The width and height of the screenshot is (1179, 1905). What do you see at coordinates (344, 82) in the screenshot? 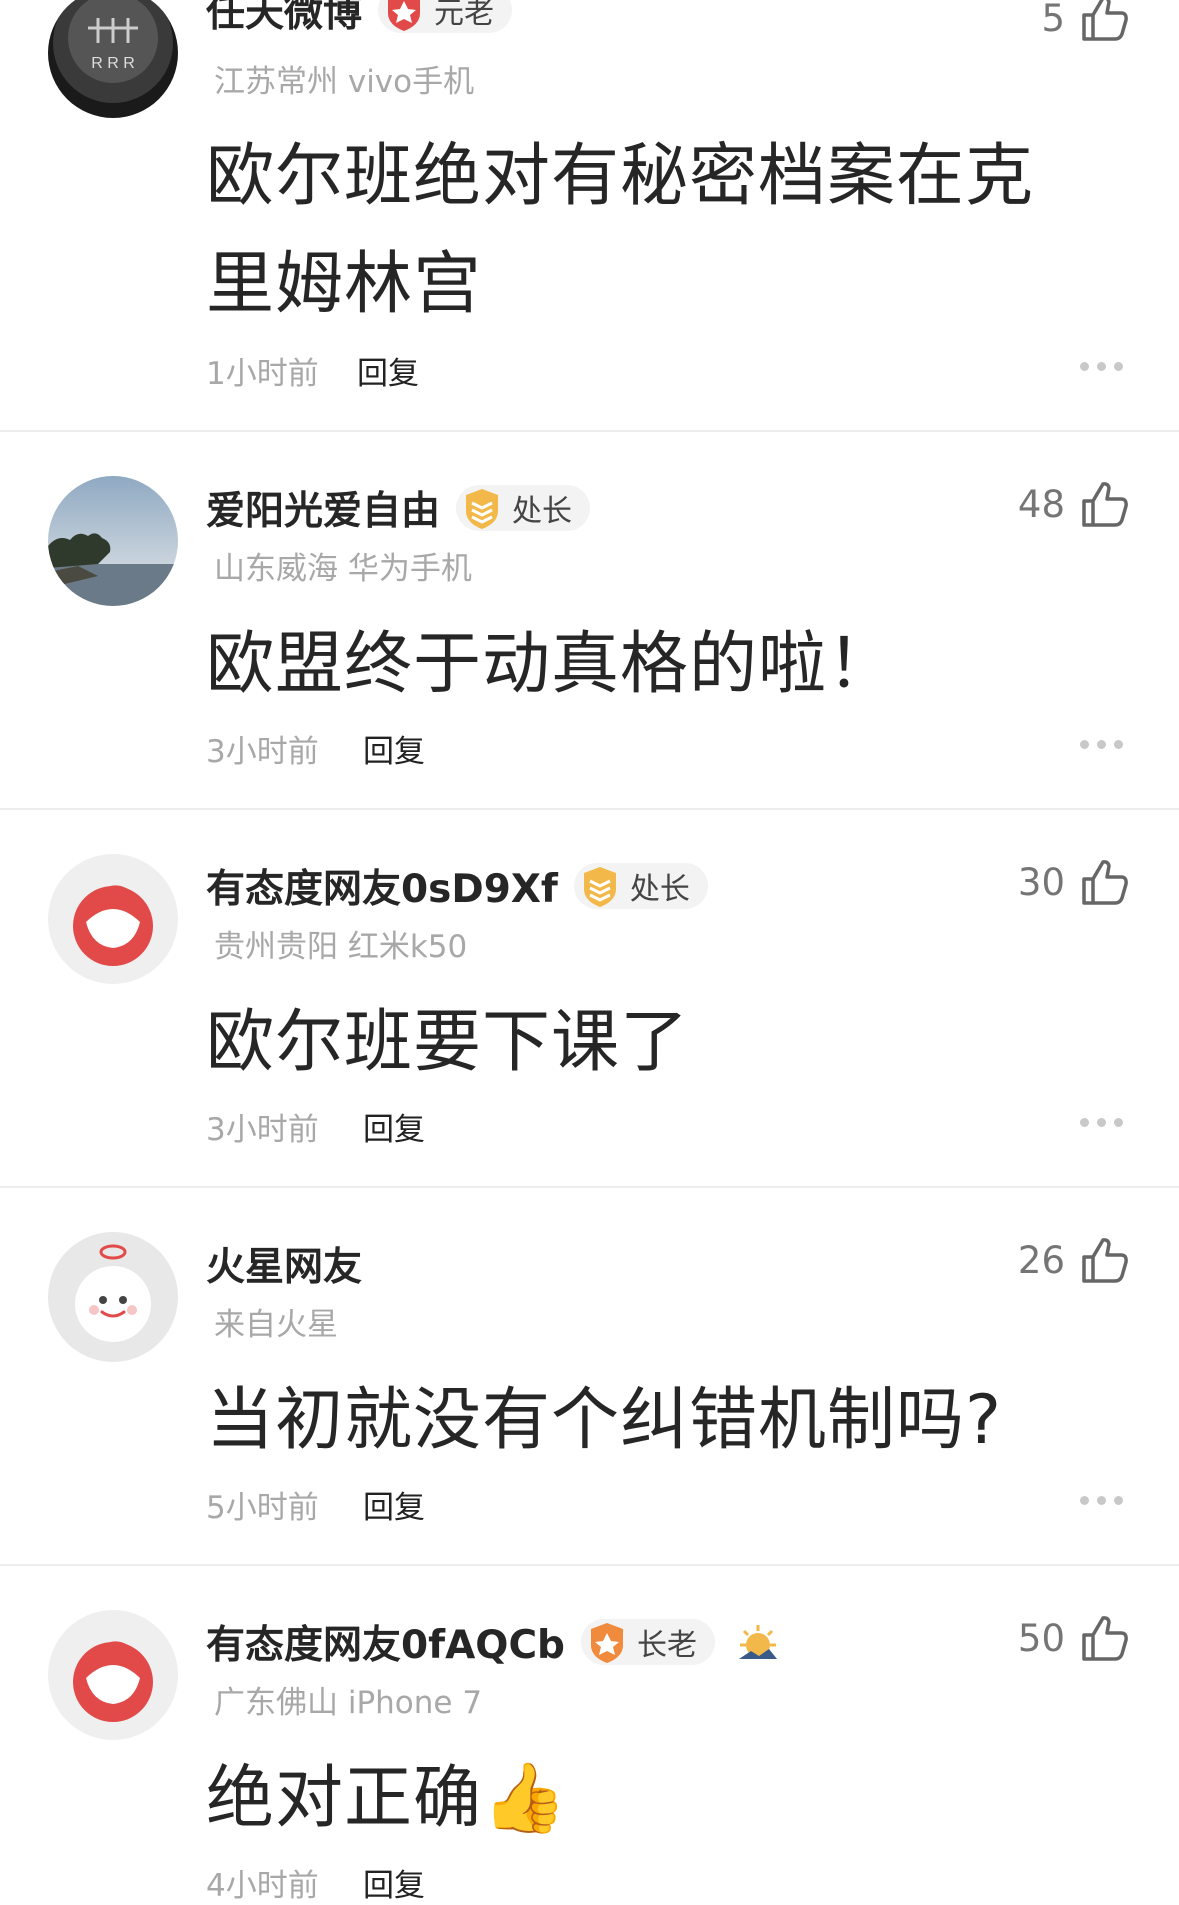
I see `location-device: 江苏常州 vivo手机` at bounding box center [344, 82].